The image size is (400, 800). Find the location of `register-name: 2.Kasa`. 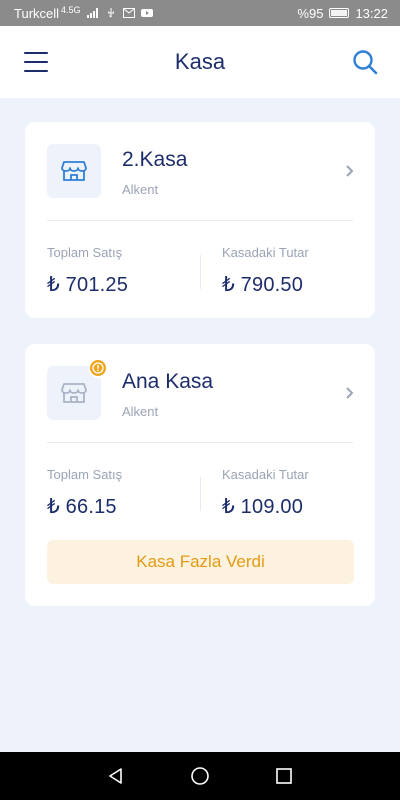

register-name: 2.Kasa is located at coordinates (155, 159).